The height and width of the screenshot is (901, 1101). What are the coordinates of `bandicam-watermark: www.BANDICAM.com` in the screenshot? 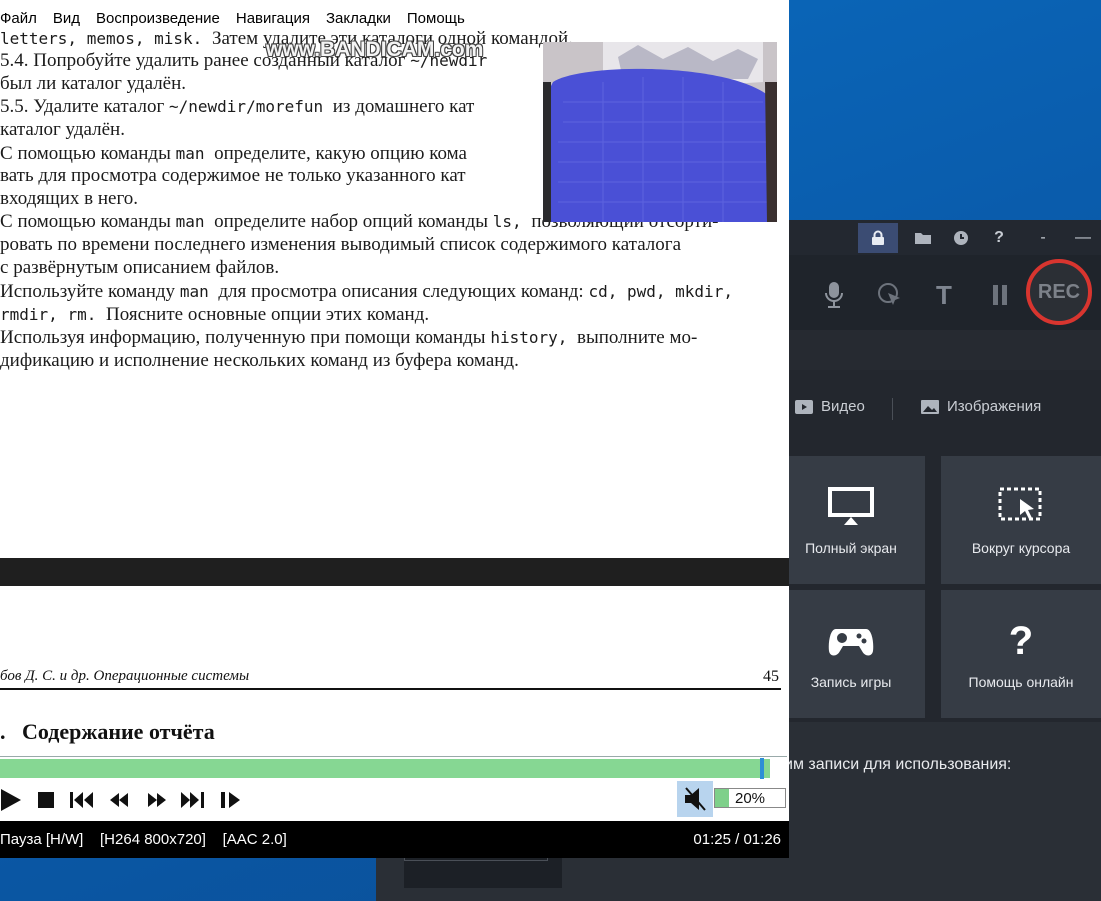 It's located at (375, 49).